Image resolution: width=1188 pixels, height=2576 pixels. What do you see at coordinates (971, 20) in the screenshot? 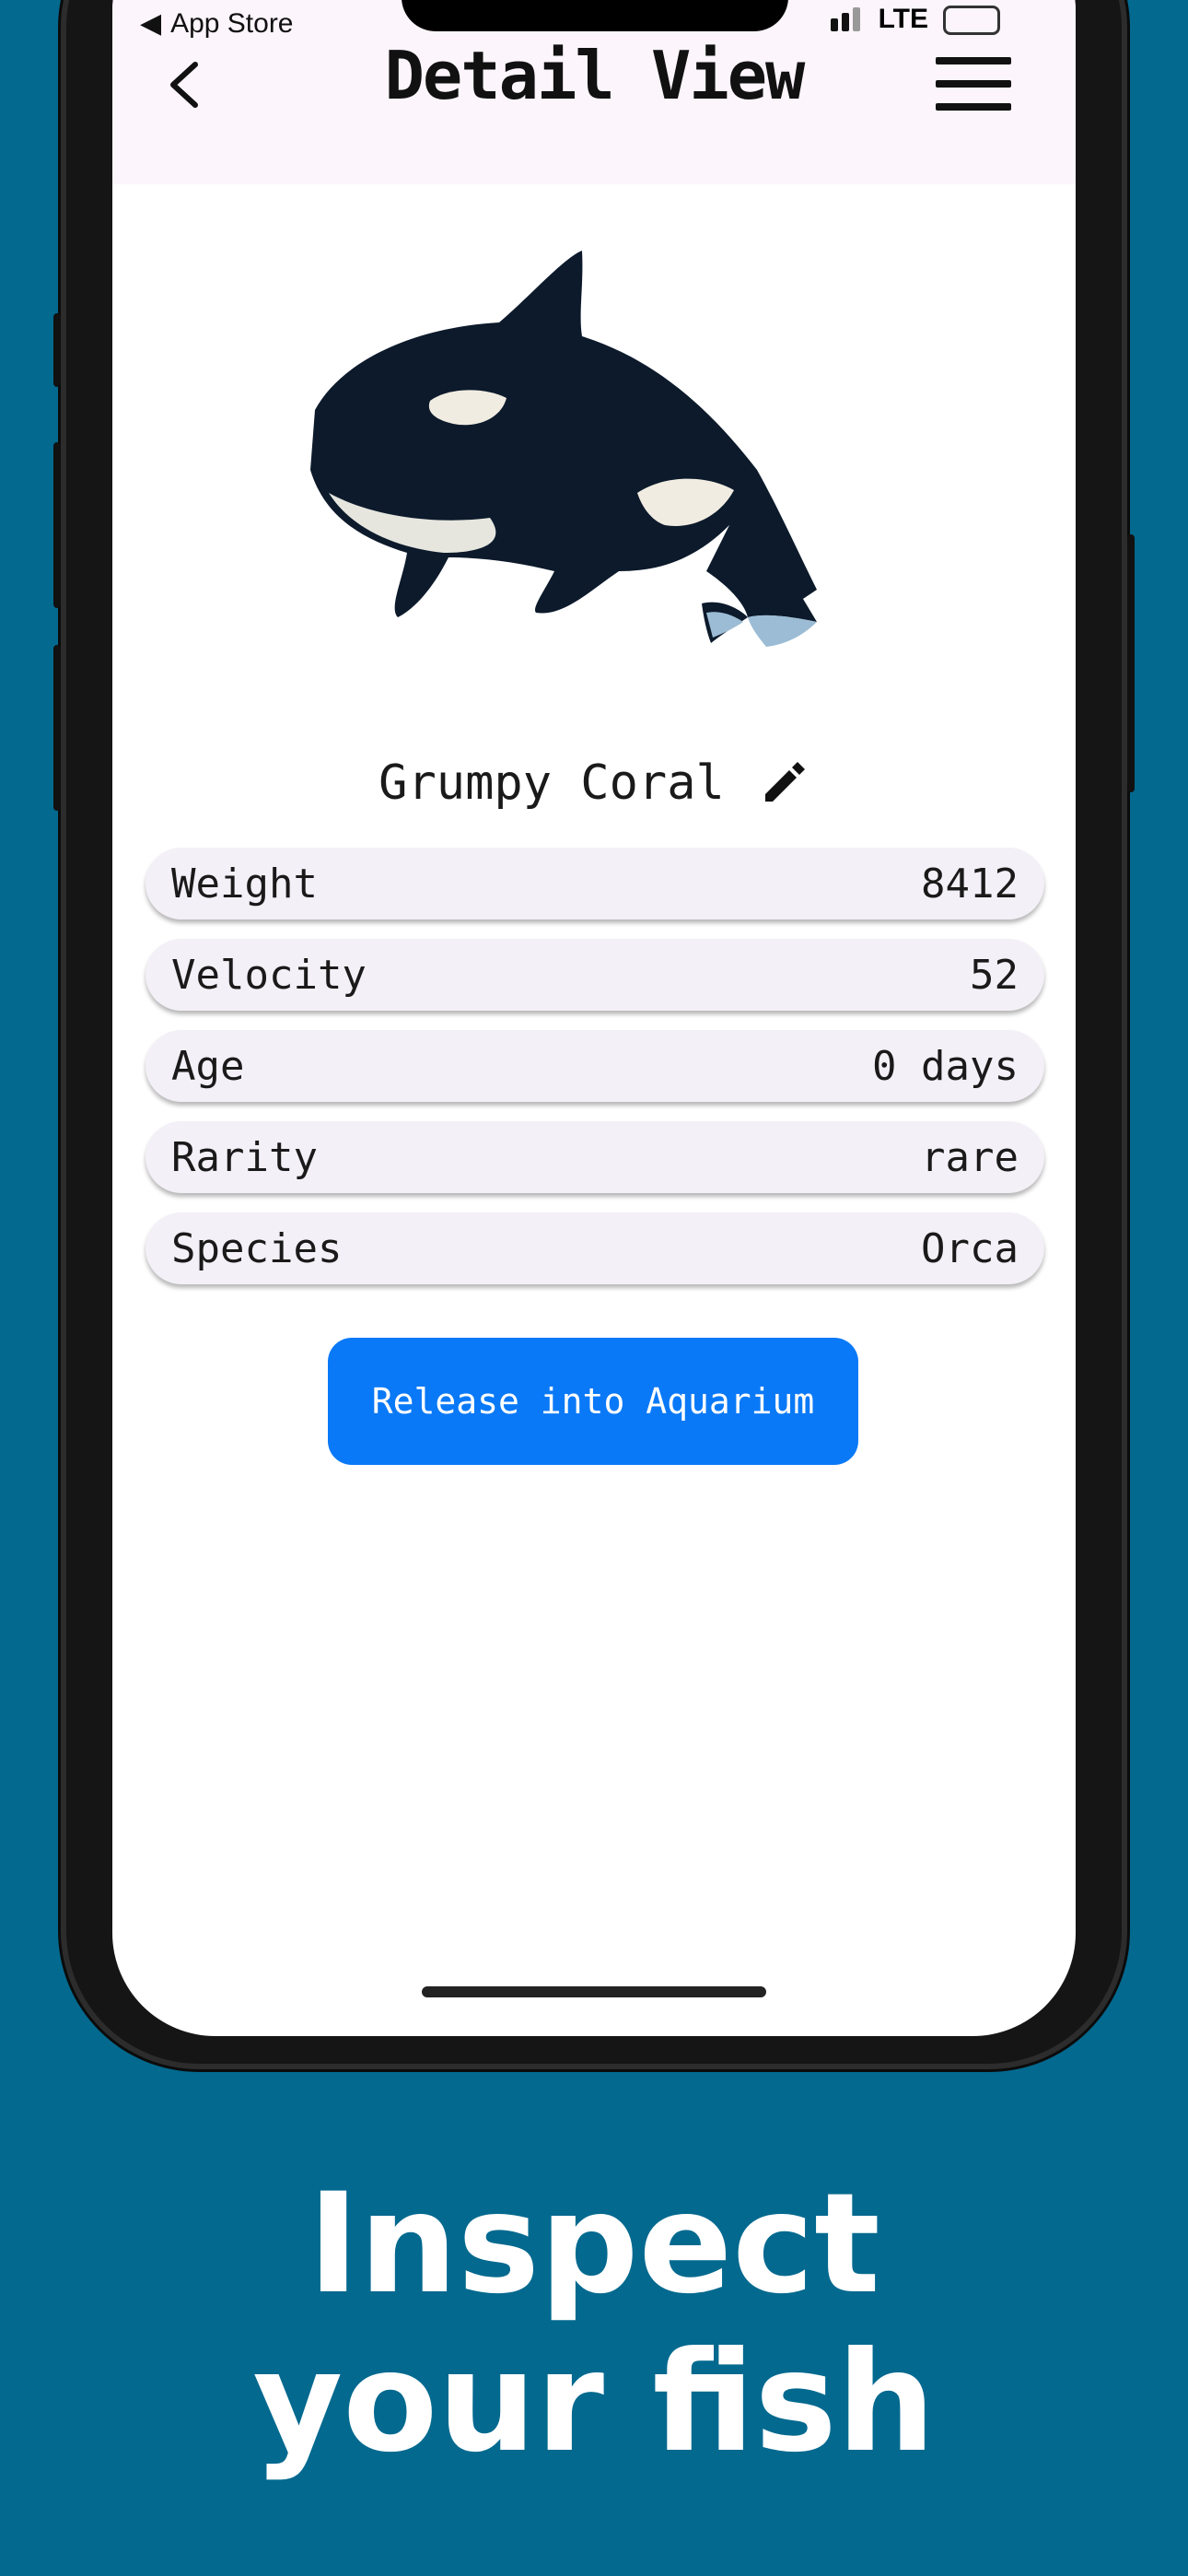
I see `battery-icon` at bounding box center [971, 20].